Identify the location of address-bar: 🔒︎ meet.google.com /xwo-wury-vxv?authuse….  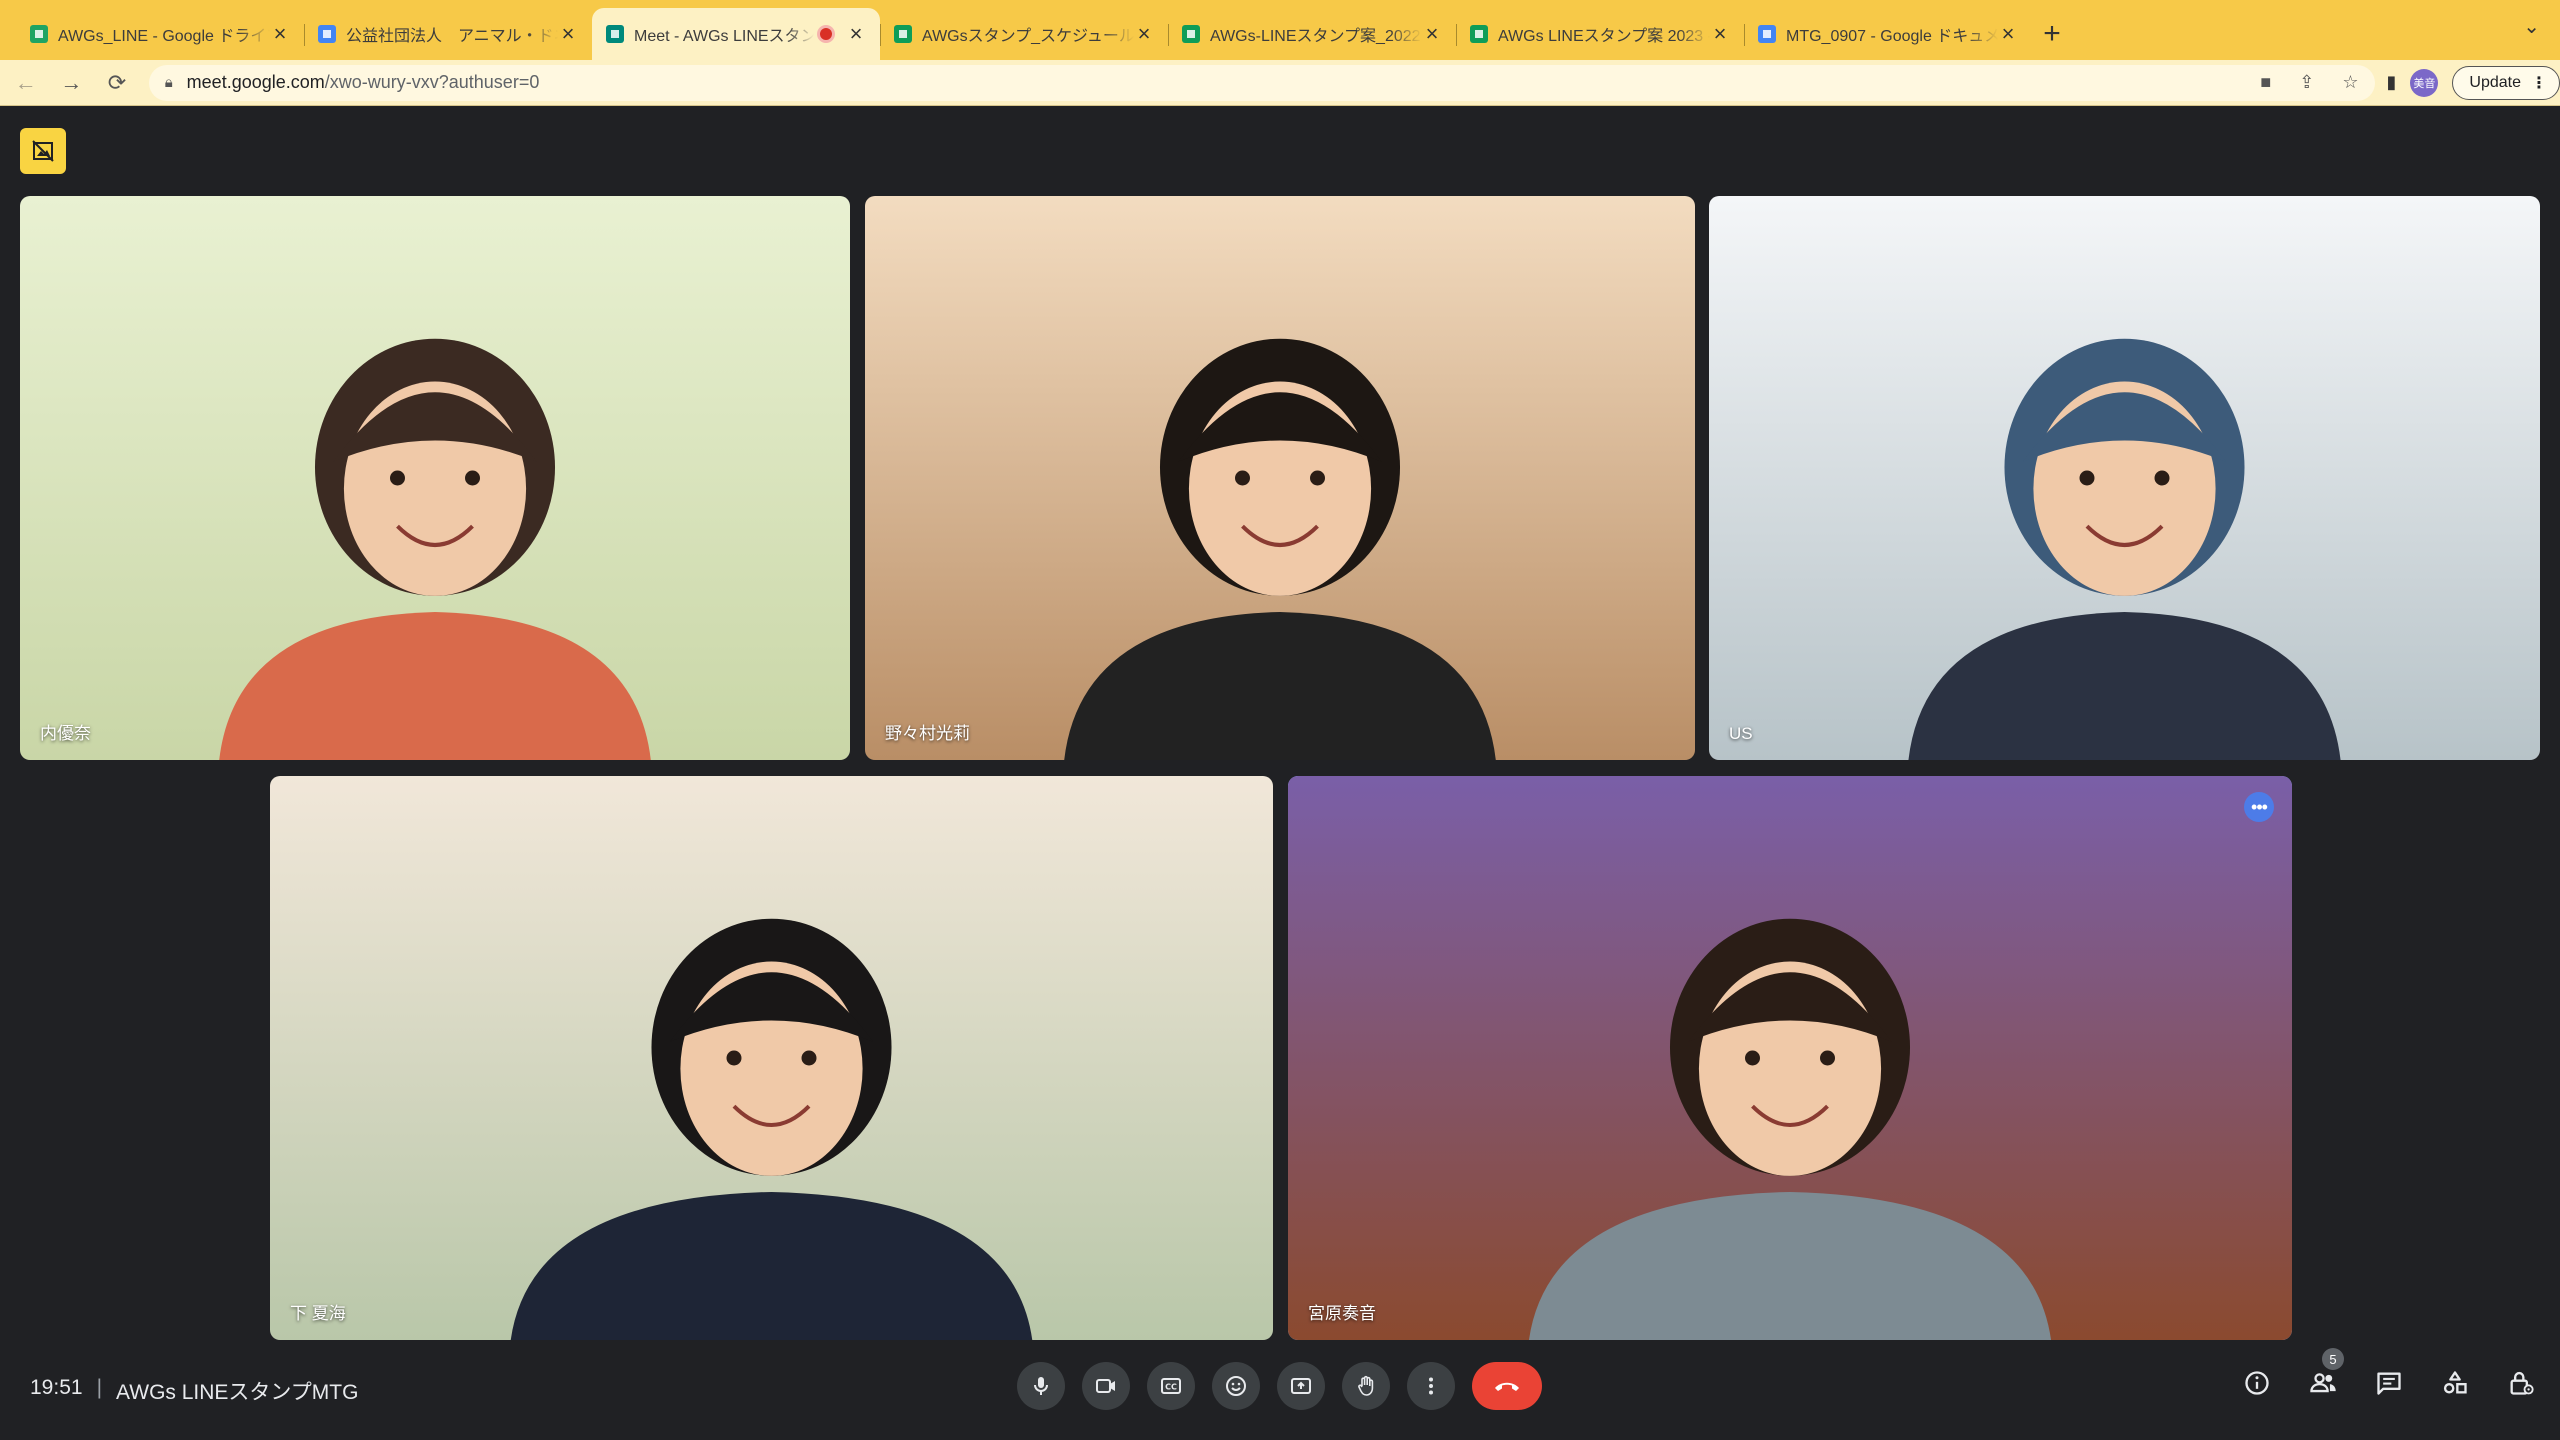
(1261, 82).